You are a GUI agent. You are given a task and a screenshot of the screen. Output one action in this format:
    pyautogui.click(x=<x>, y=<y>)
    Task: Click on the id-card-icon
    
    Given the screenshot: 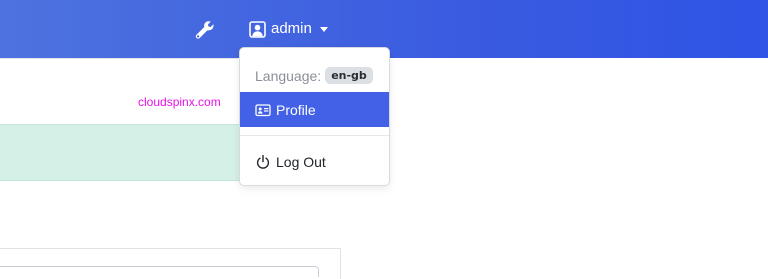 What is the action you would take?
    pyautogui.click(x=263, y=110)
    